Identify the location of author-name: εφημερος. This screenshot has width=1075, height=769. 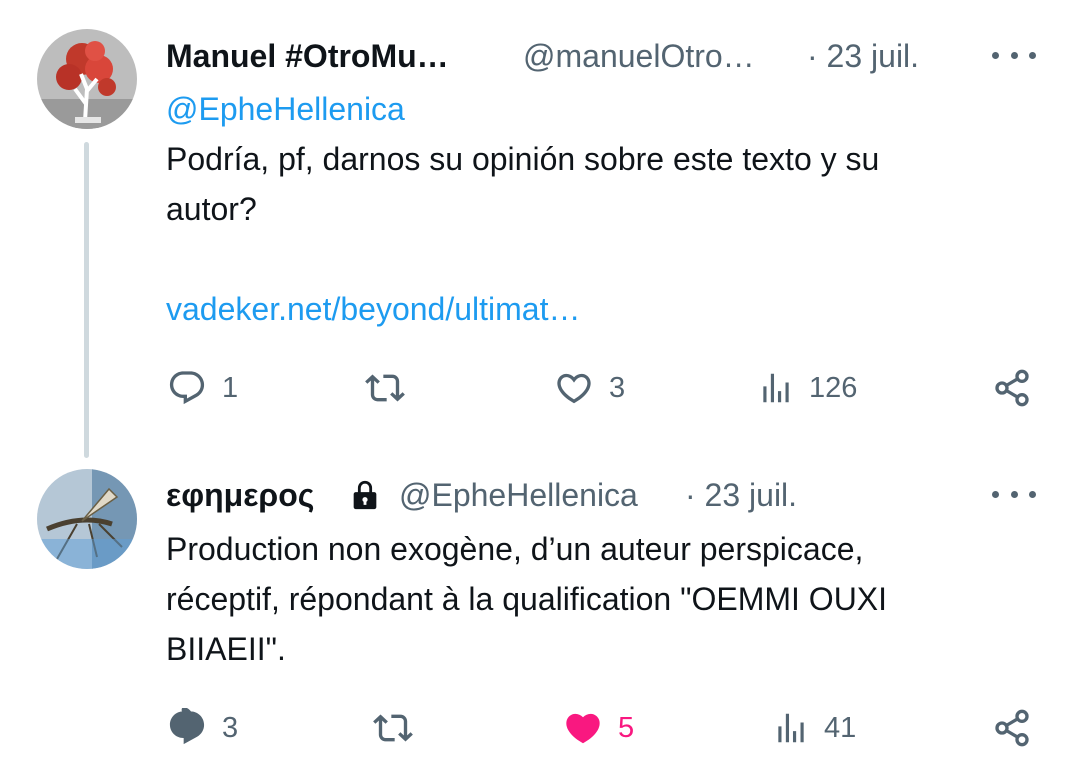
(240, 495).